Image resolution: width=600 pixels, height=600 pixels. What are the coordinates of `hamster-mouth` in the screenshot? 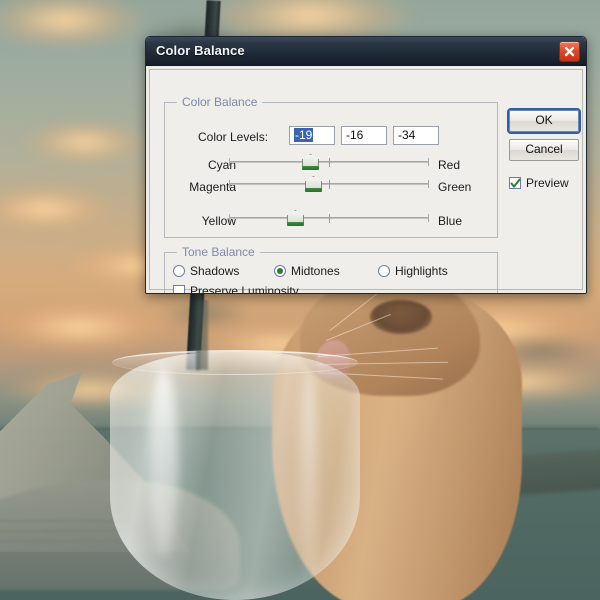 It's located at (401, 317).